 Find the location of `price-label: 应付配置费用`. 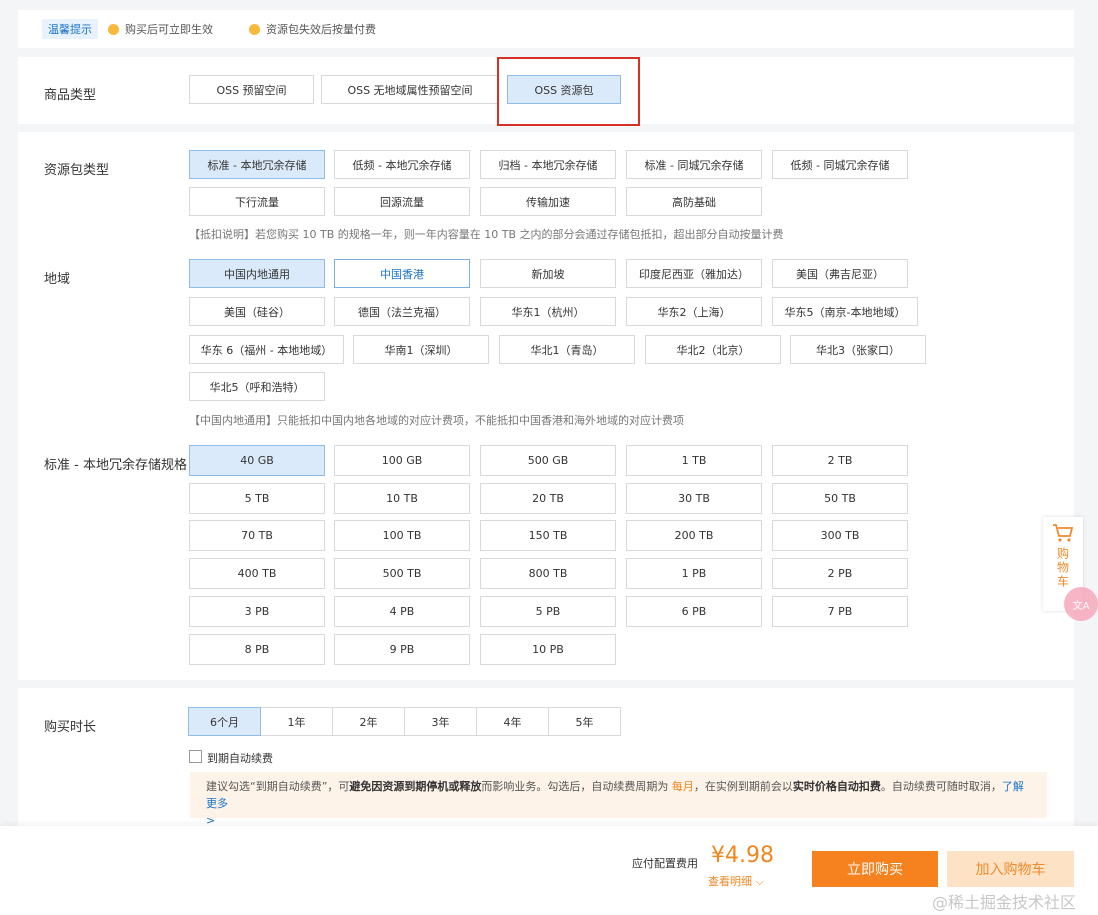

price-label: 应付配置费用 is located at coordinates (665, 863).